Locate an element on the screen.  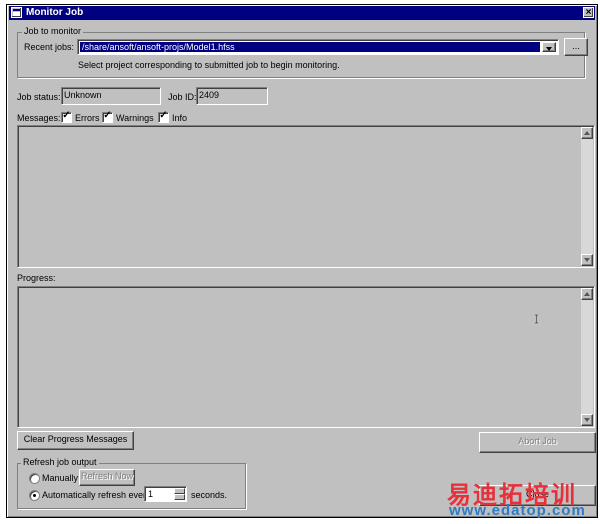
progress-label: Progress: is located at coordinates (36, 278).